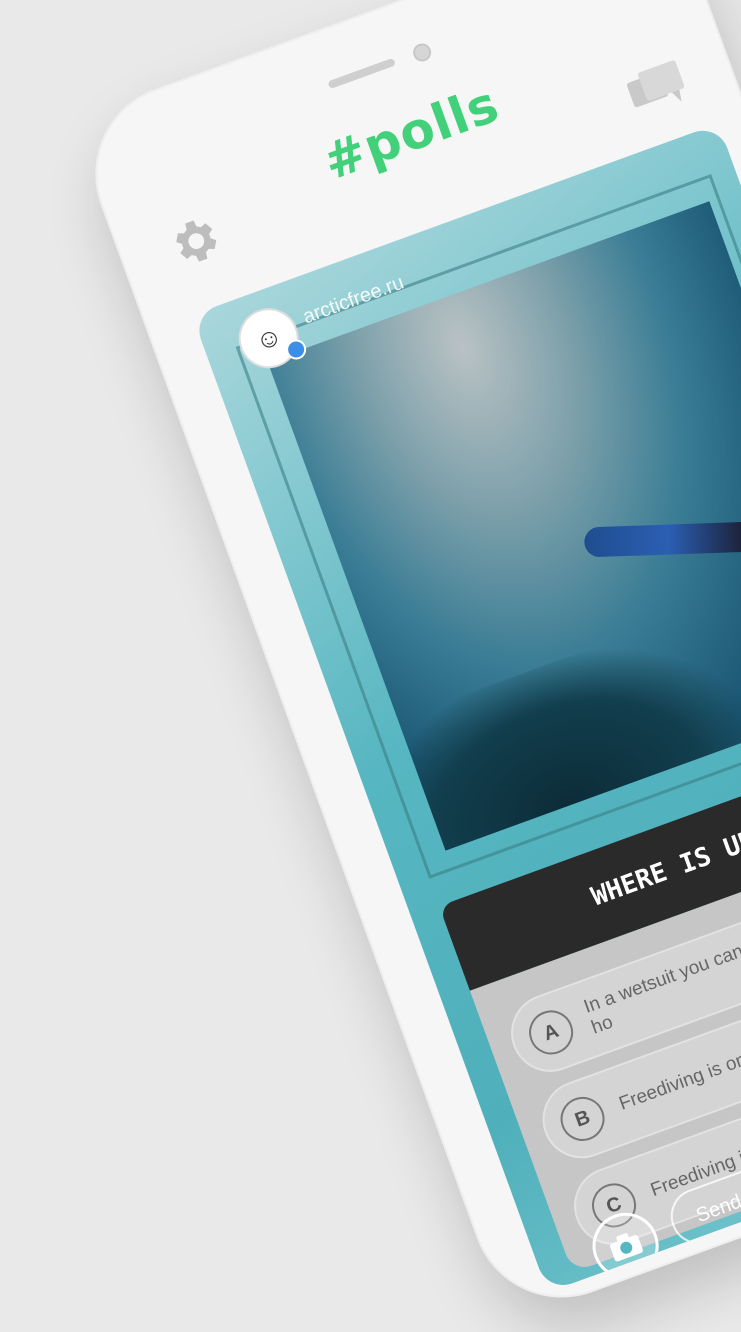 The image size is (741, 1332). What do you see at coordinates (422, 52) in the screenshot?
I see `front-camera` at bounding box center [422, 52].